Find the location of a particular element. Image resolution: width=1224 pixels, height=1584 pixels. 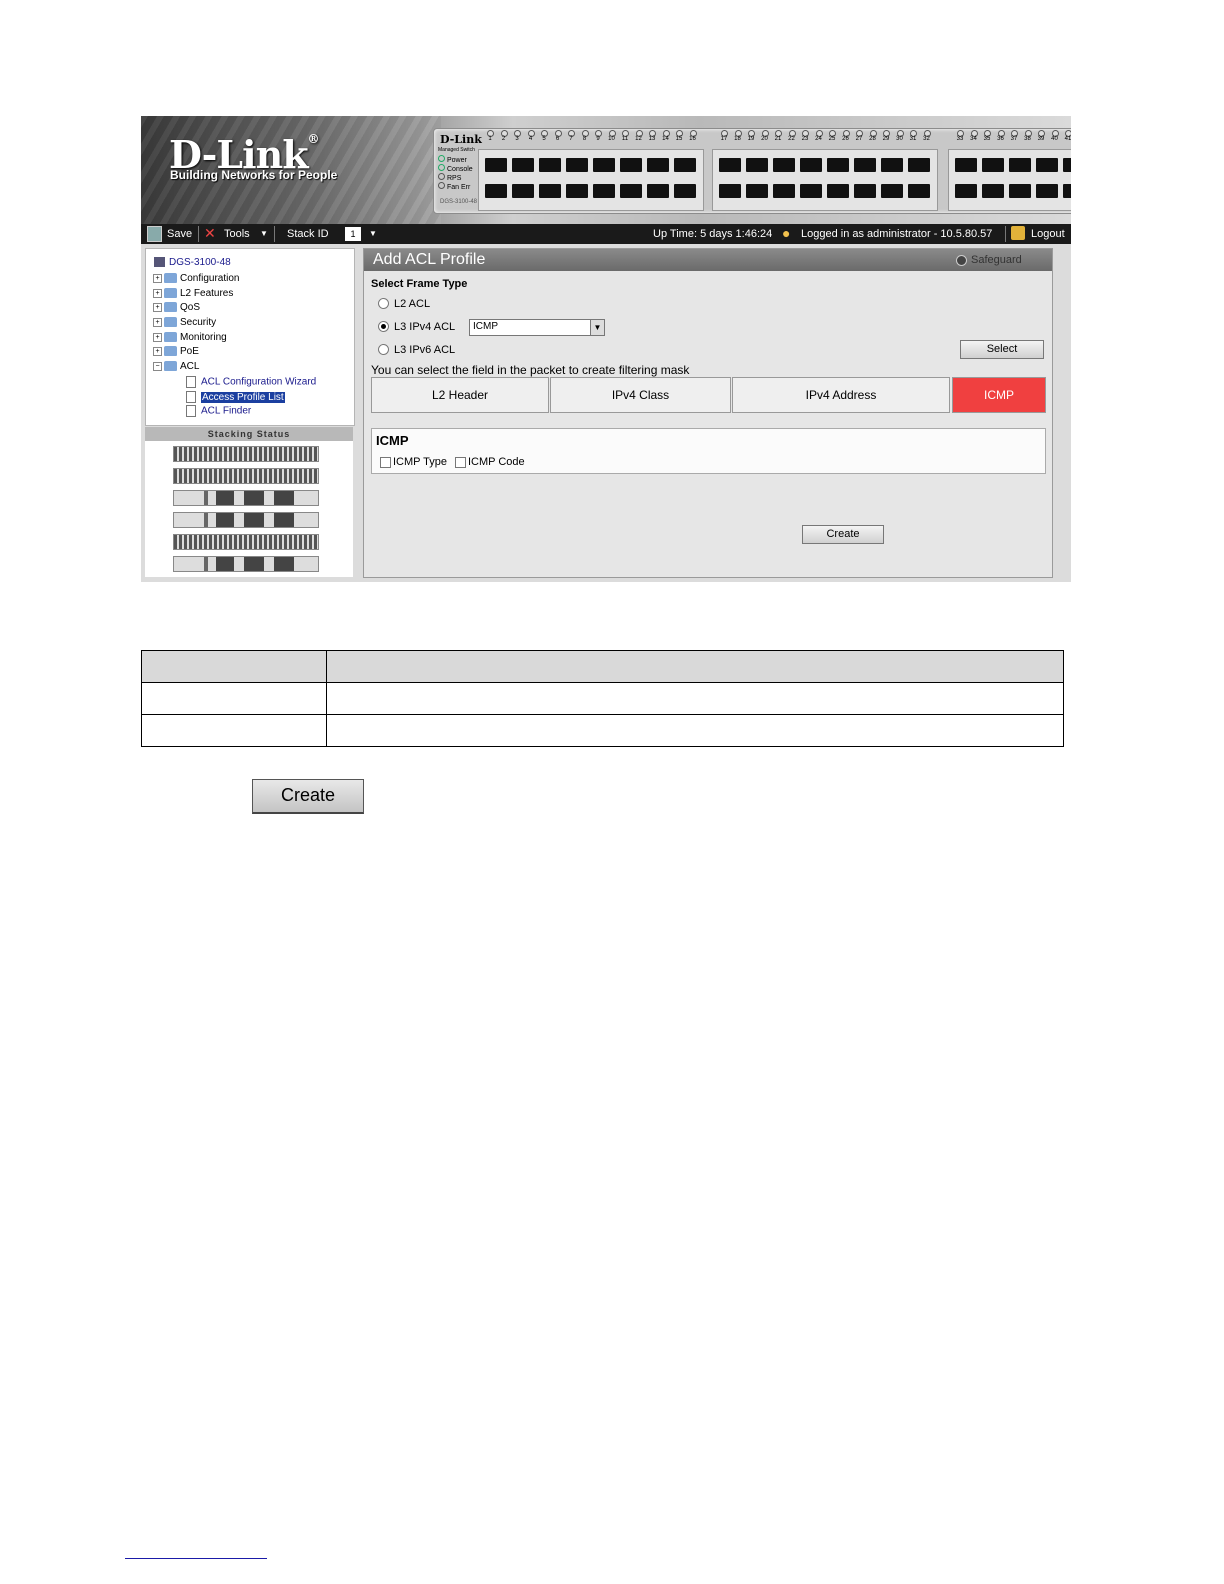

tree-item-poe: + PoE is located at coordinates (176, 351).